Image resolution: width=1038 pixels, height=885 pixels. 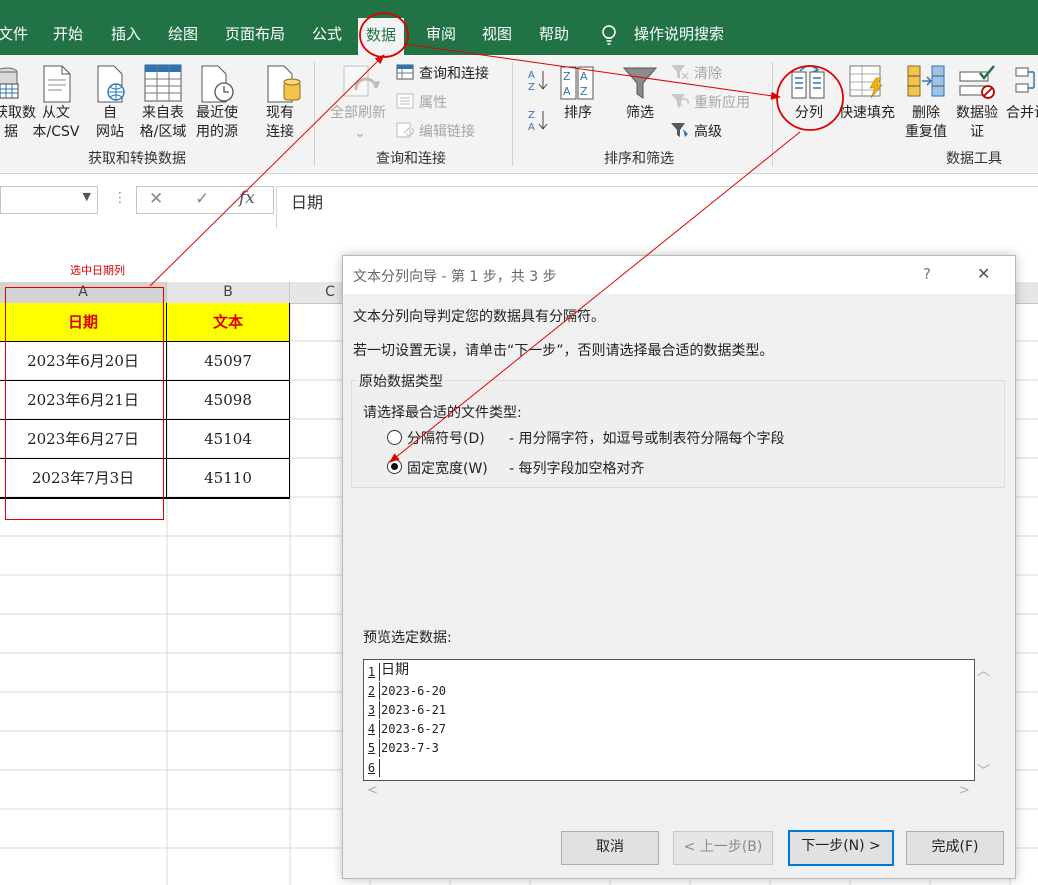 I want to click on scroll-up-icon: ︿, so click(x=983, y=669).